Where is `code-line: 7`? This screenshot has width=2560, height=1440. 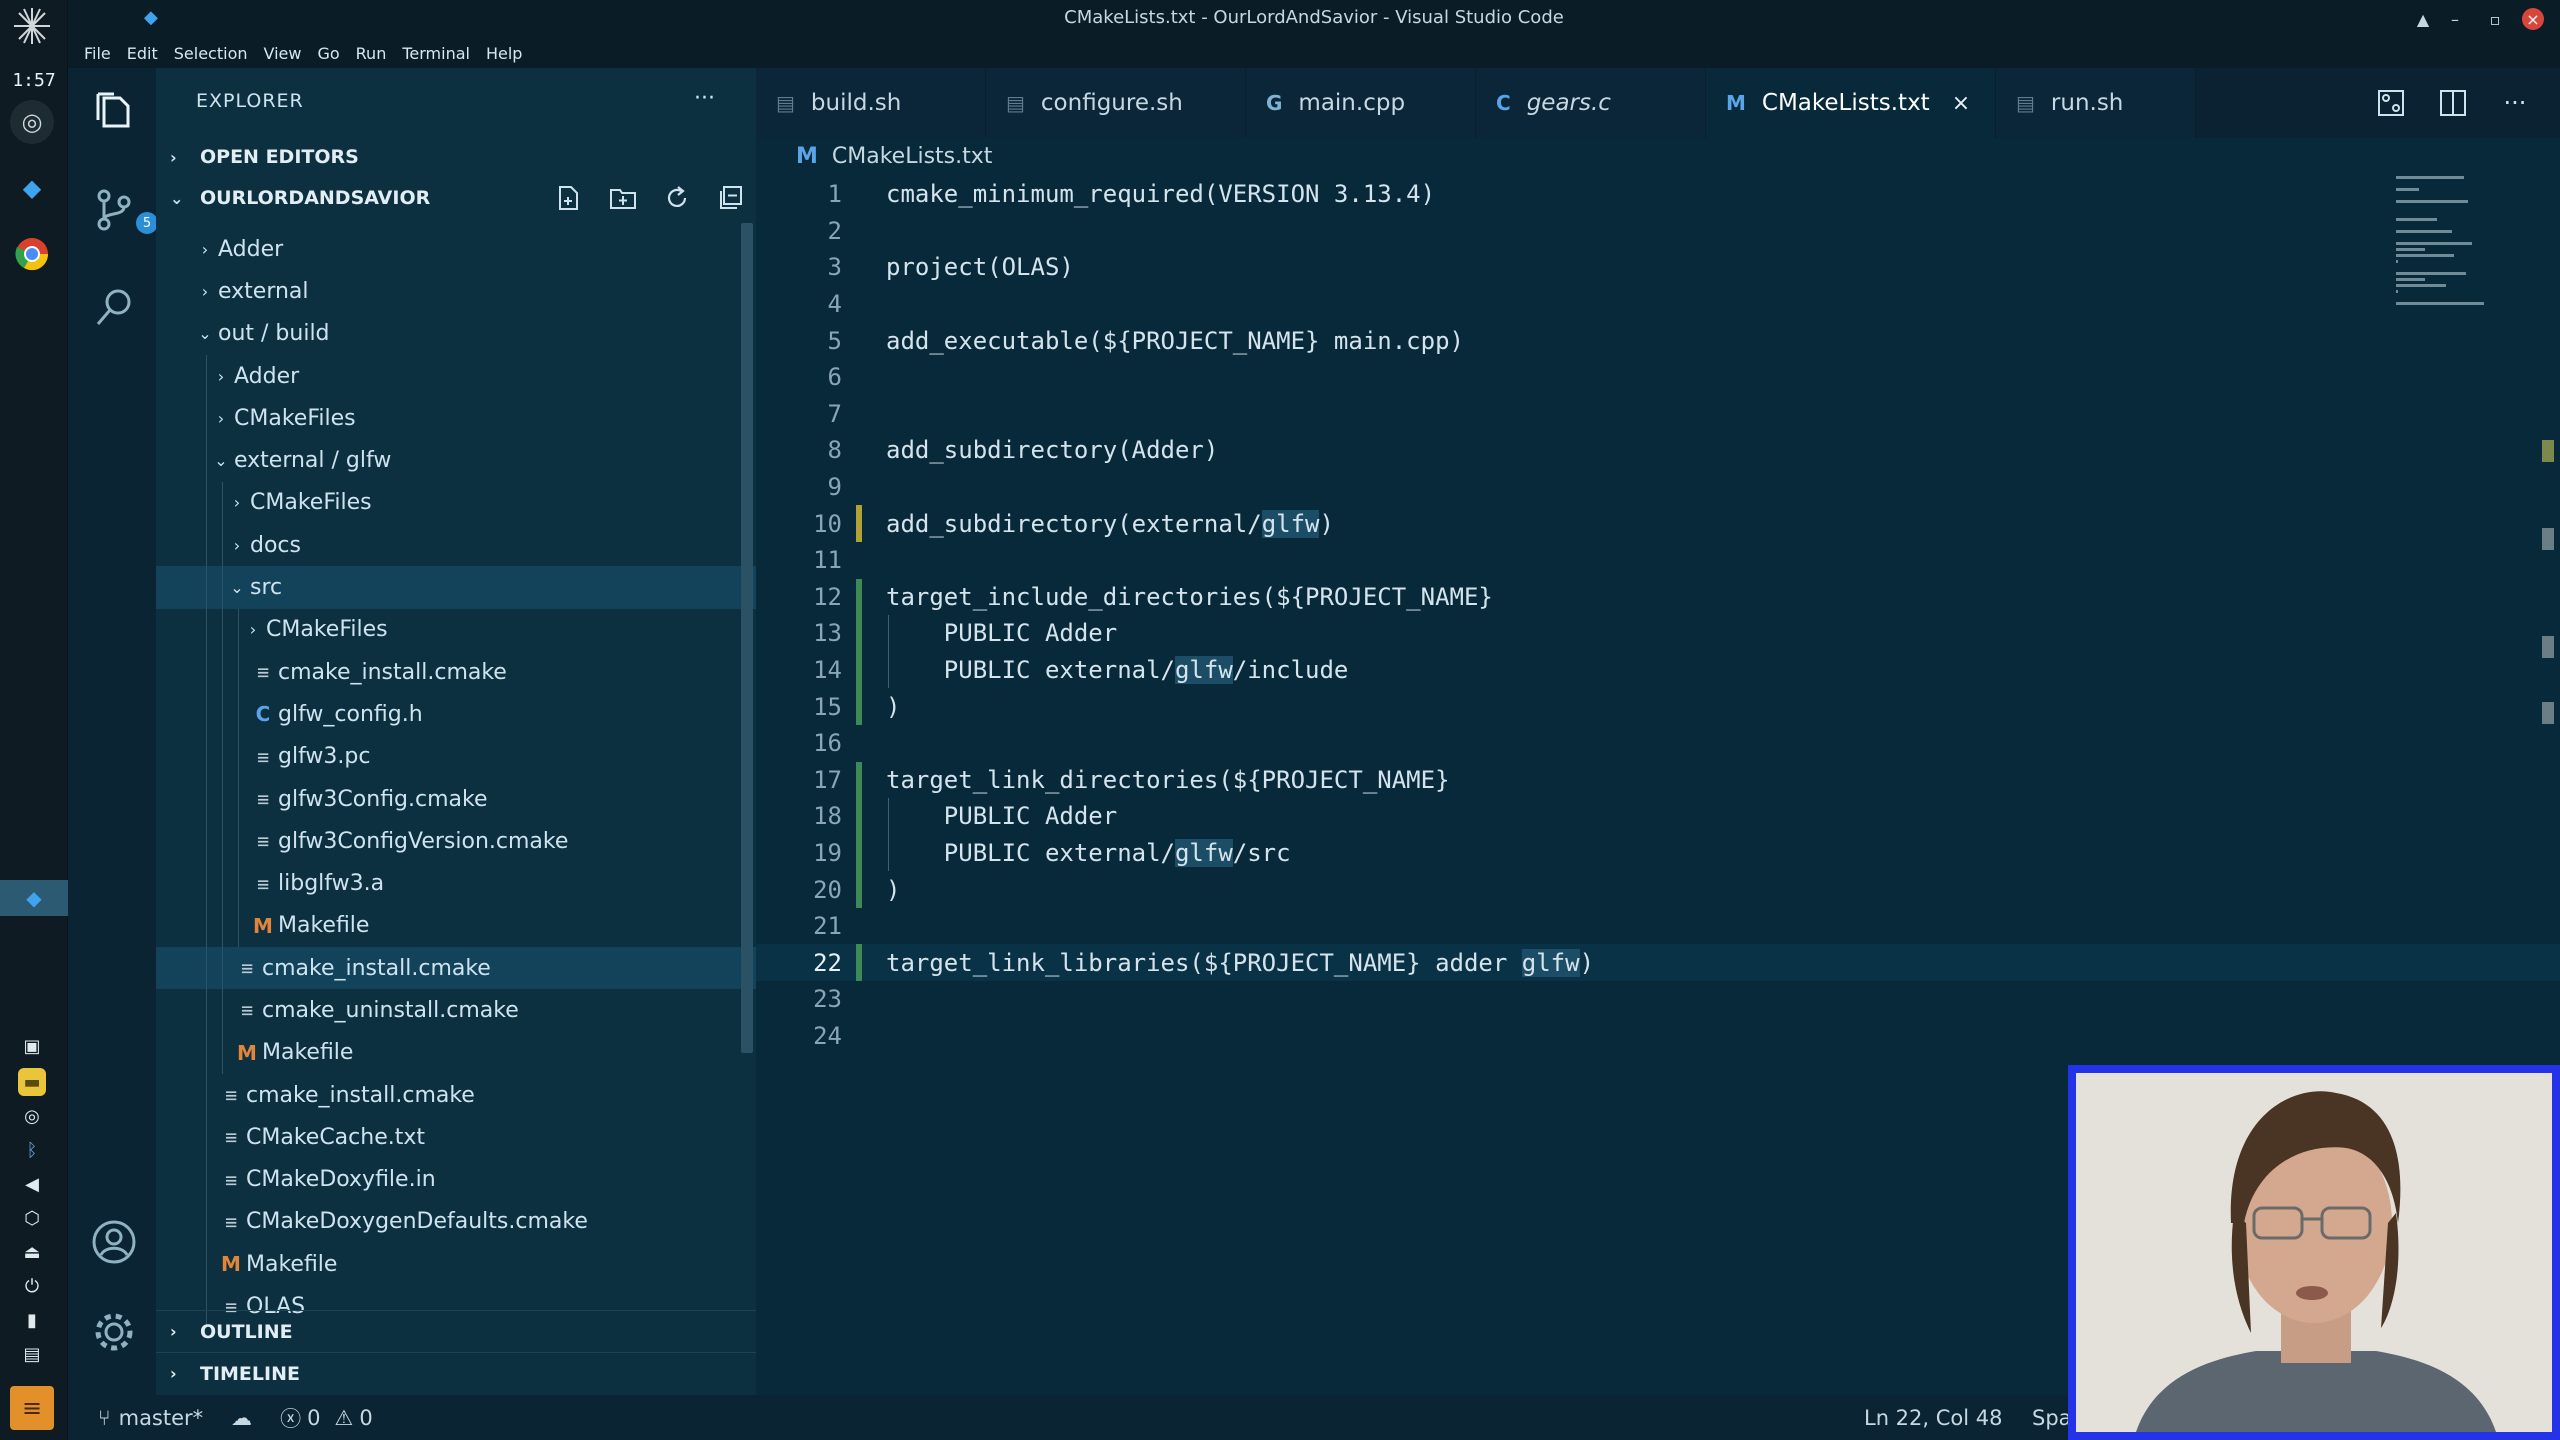
code-line: 7 is located at coordinates (1658, 414).